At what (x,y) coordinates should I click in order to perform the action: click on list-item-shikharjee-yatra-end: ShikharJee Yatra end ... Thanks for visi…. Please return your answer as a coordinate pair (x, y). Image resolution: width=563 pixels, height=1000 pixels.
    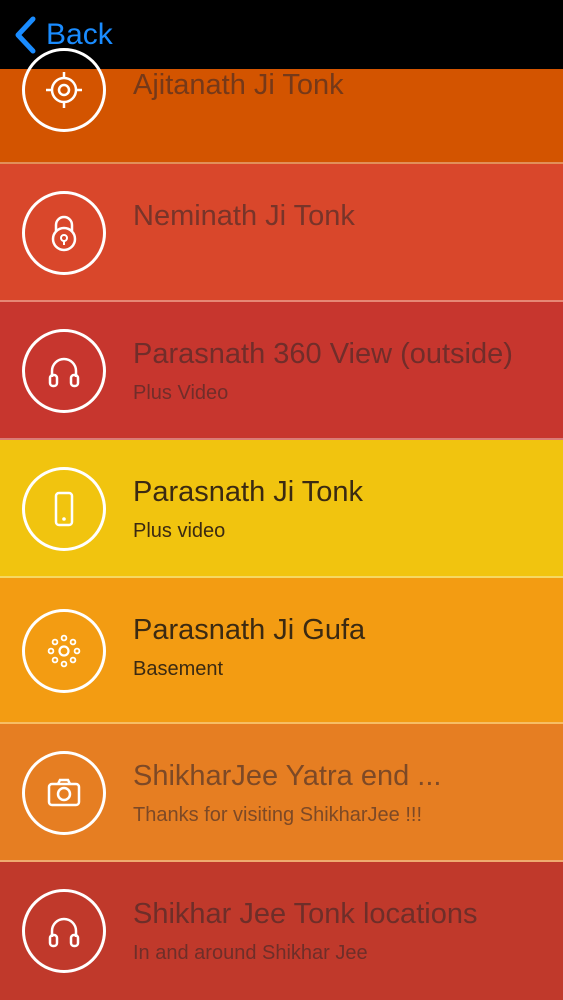
    Looking at the image, I should click on (281, 793).